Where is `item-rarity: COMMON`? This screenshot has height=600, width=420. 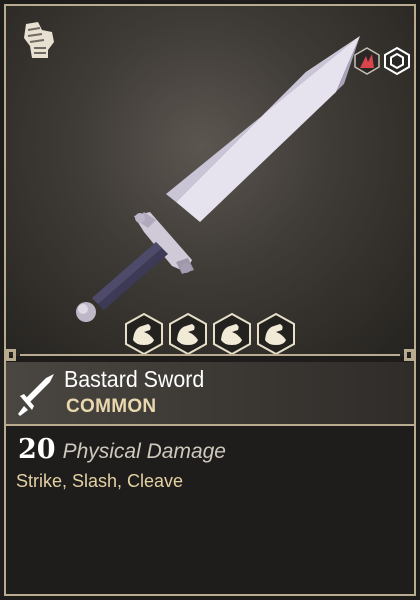
item-rarity: COMMON is located at coordinates (111, 406).